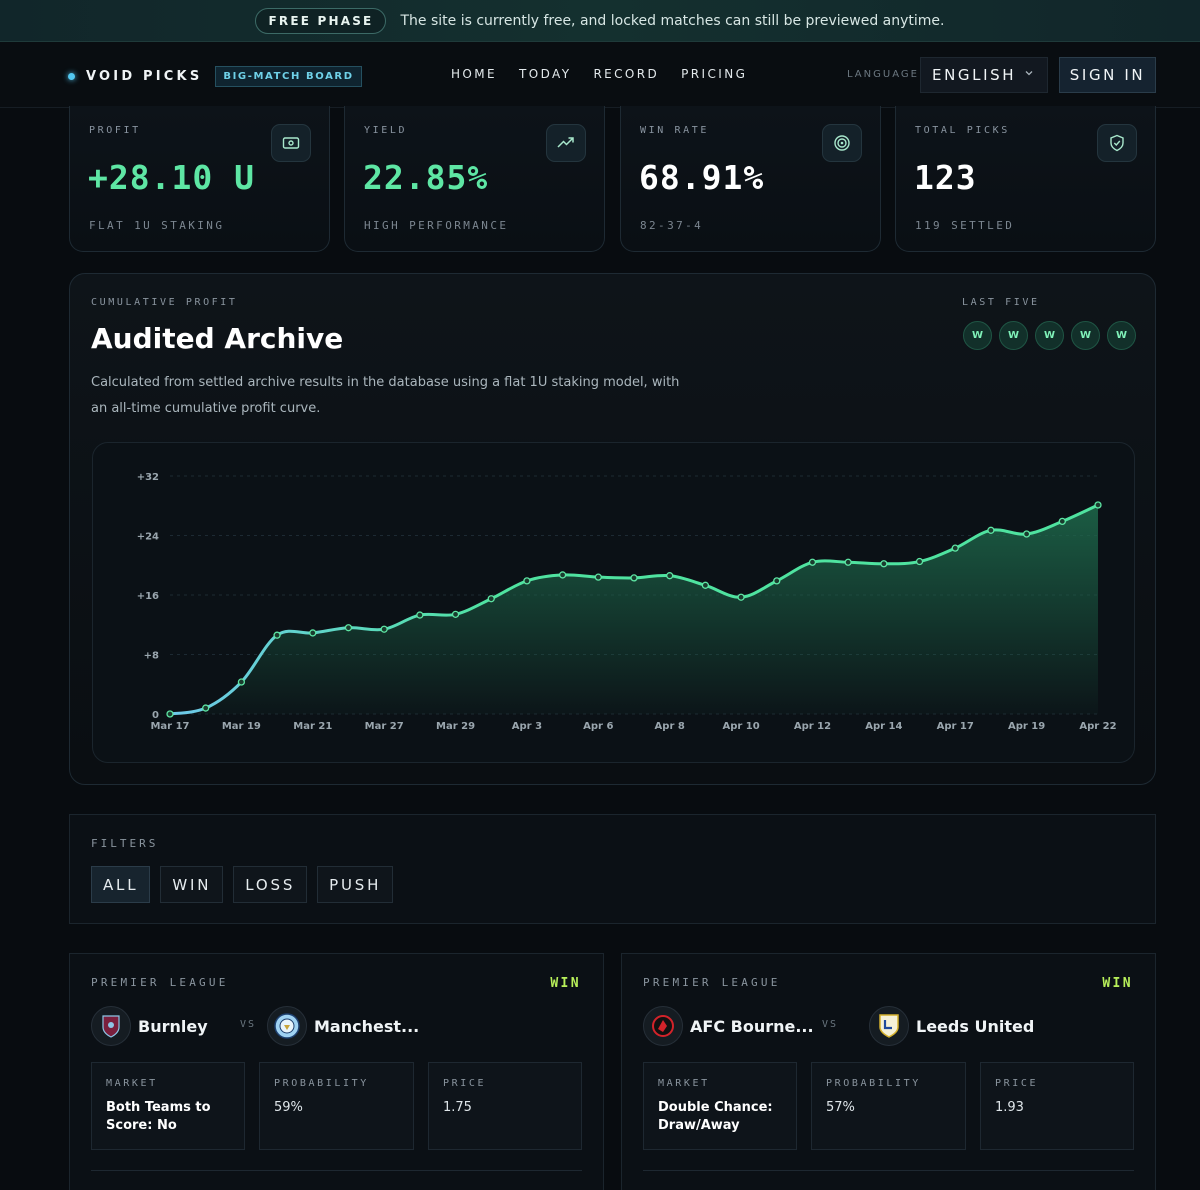 The width and height of the screenshot is (1200, 1190). What do you see at coordinates (291, 143) in the screenshot?
I see `cash-icon` at bounding box center [291, 143].